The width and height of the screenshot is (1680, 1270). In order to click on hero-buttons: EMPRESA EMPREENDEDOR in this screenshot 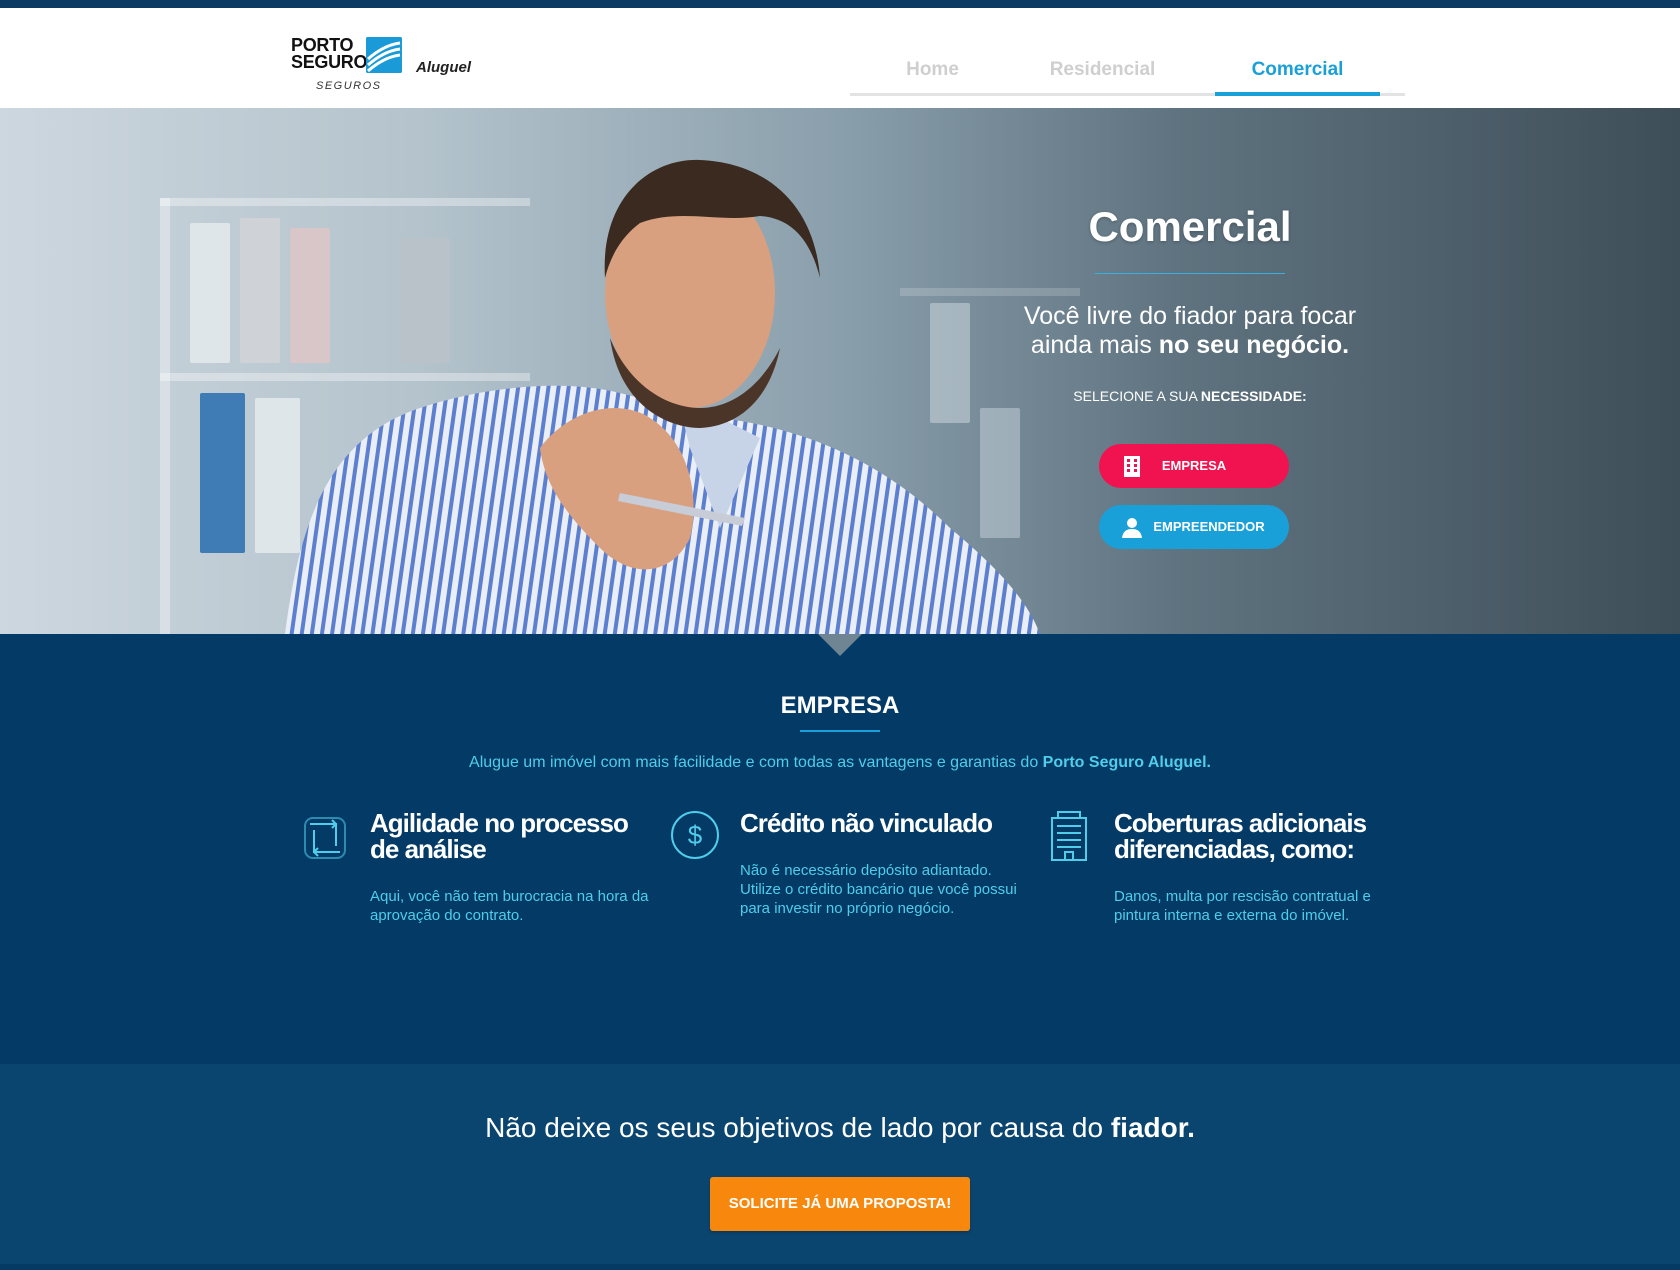, I will do `click(1190, 371)`.